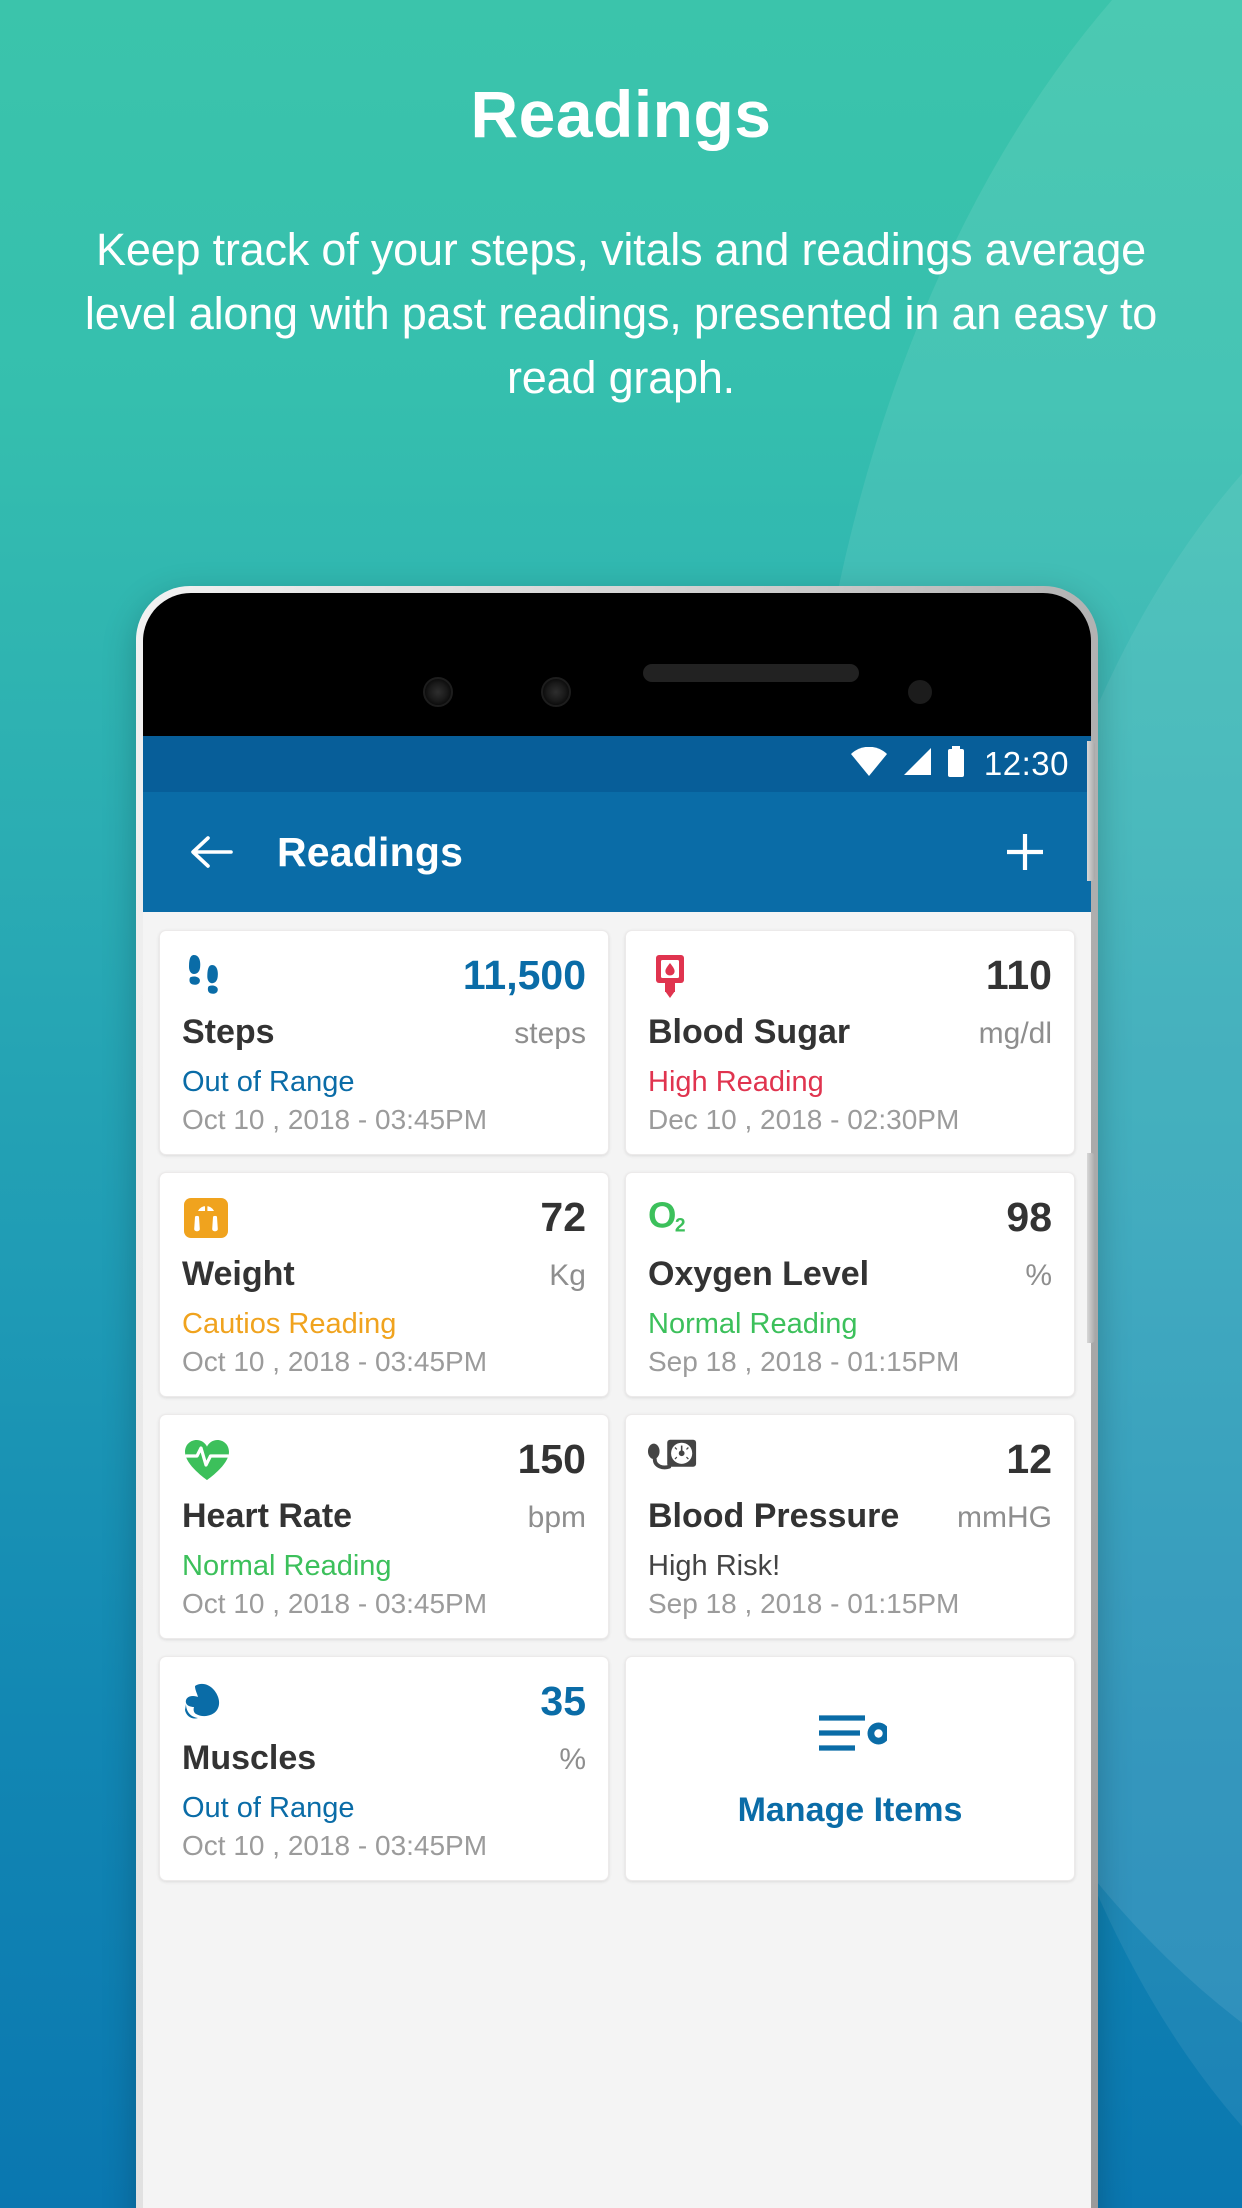 This screenshot has width=1242, height=2208. I want to click on blood-pressure-monitor-icon, so click(673, 1460).